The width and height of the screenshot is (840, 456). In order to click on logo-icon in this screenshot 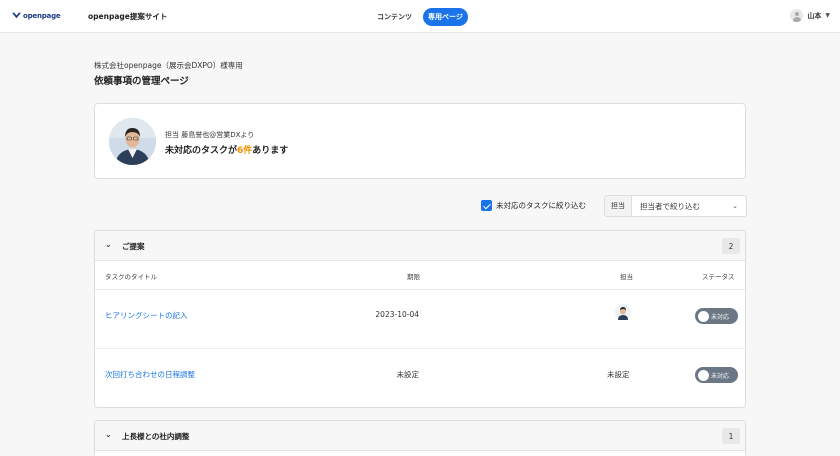, I will do `click(16, 15)`.